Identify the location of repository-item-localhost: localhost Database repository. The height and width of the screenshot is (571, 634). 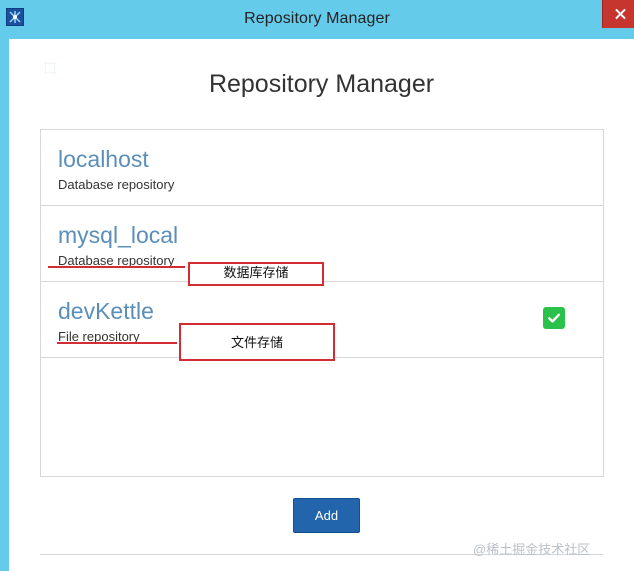
(322, 168).